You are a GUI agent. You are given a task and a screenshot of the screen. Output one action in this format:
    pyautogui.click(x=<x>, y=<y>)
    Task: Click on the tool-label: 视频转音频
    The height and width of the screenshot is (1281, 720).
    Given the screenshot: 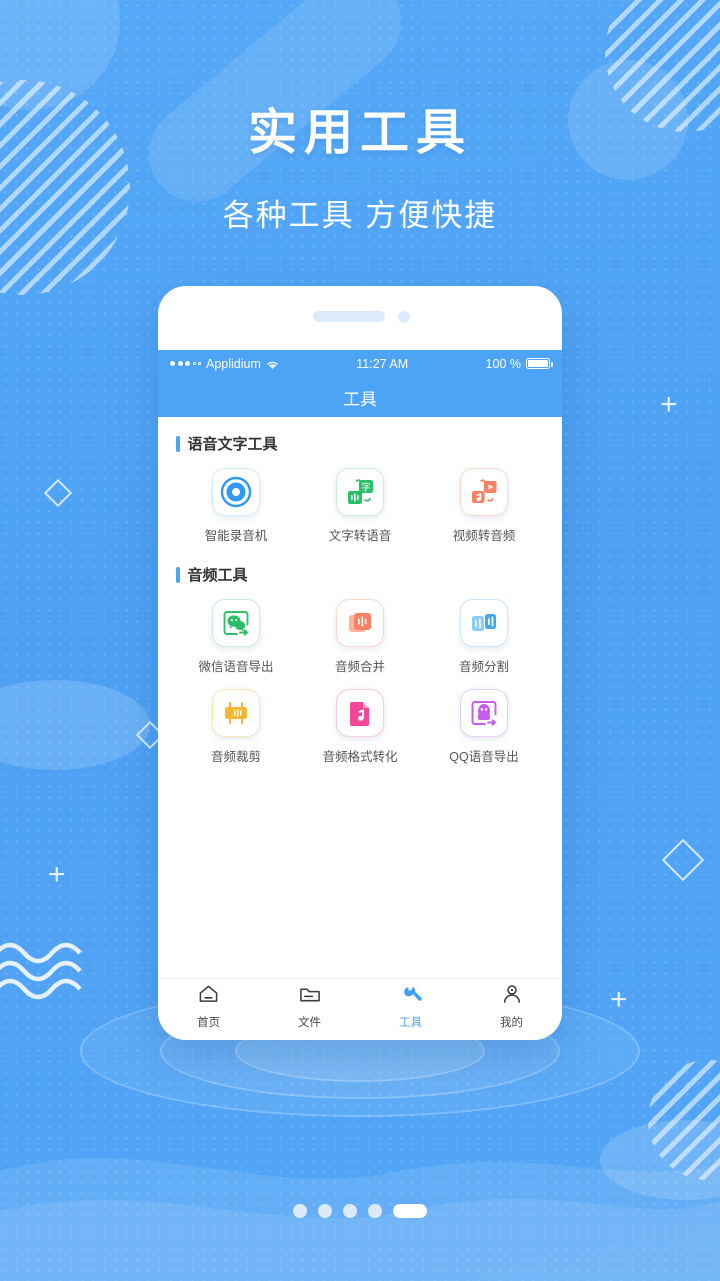 What is the action you would take?
    pyautogui.click(x=484, y=536)
    